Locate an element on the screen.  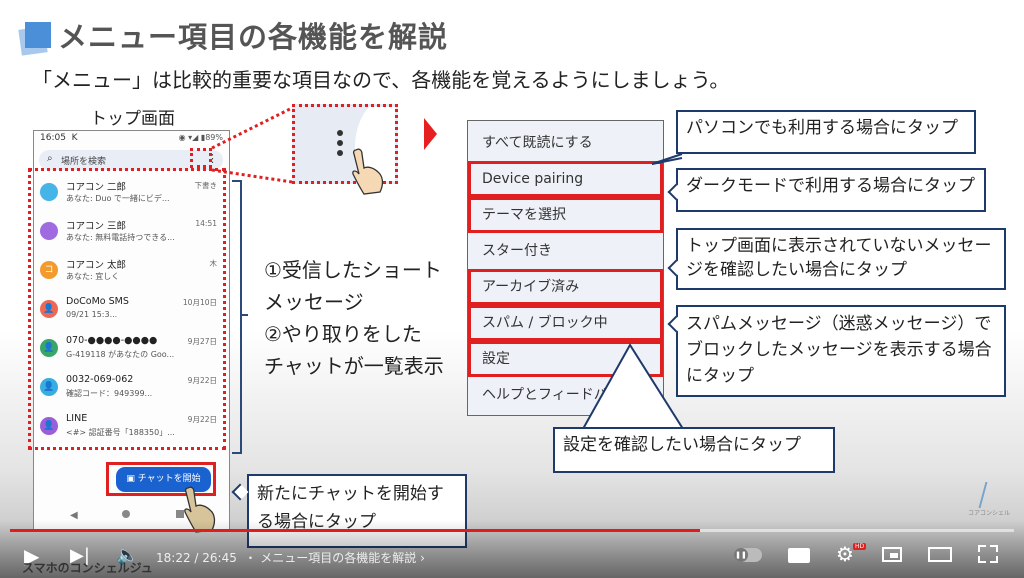
callout-settings: 設定を確認したい場合にタップ is located at coordinates (694, 450).